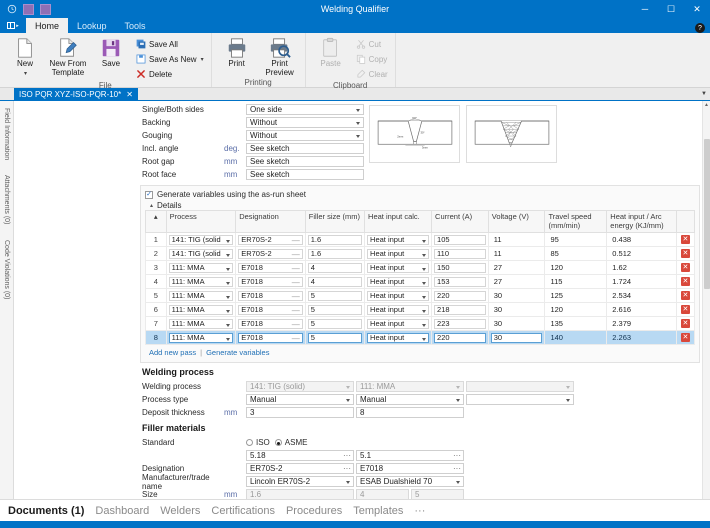 This screenshot has width=710, height=528. I want to click on voltage-input: 11, so click(517, 240).